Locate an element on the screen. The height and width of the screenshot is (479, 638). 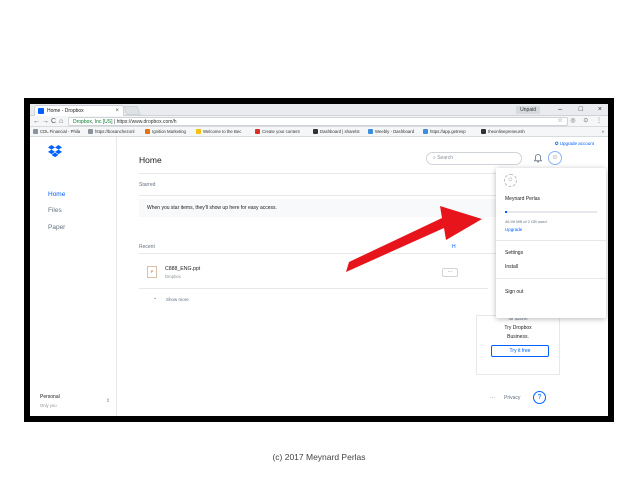
upgrade-account-link: ✪ Upgrade account is located at coordinates (574, 144).